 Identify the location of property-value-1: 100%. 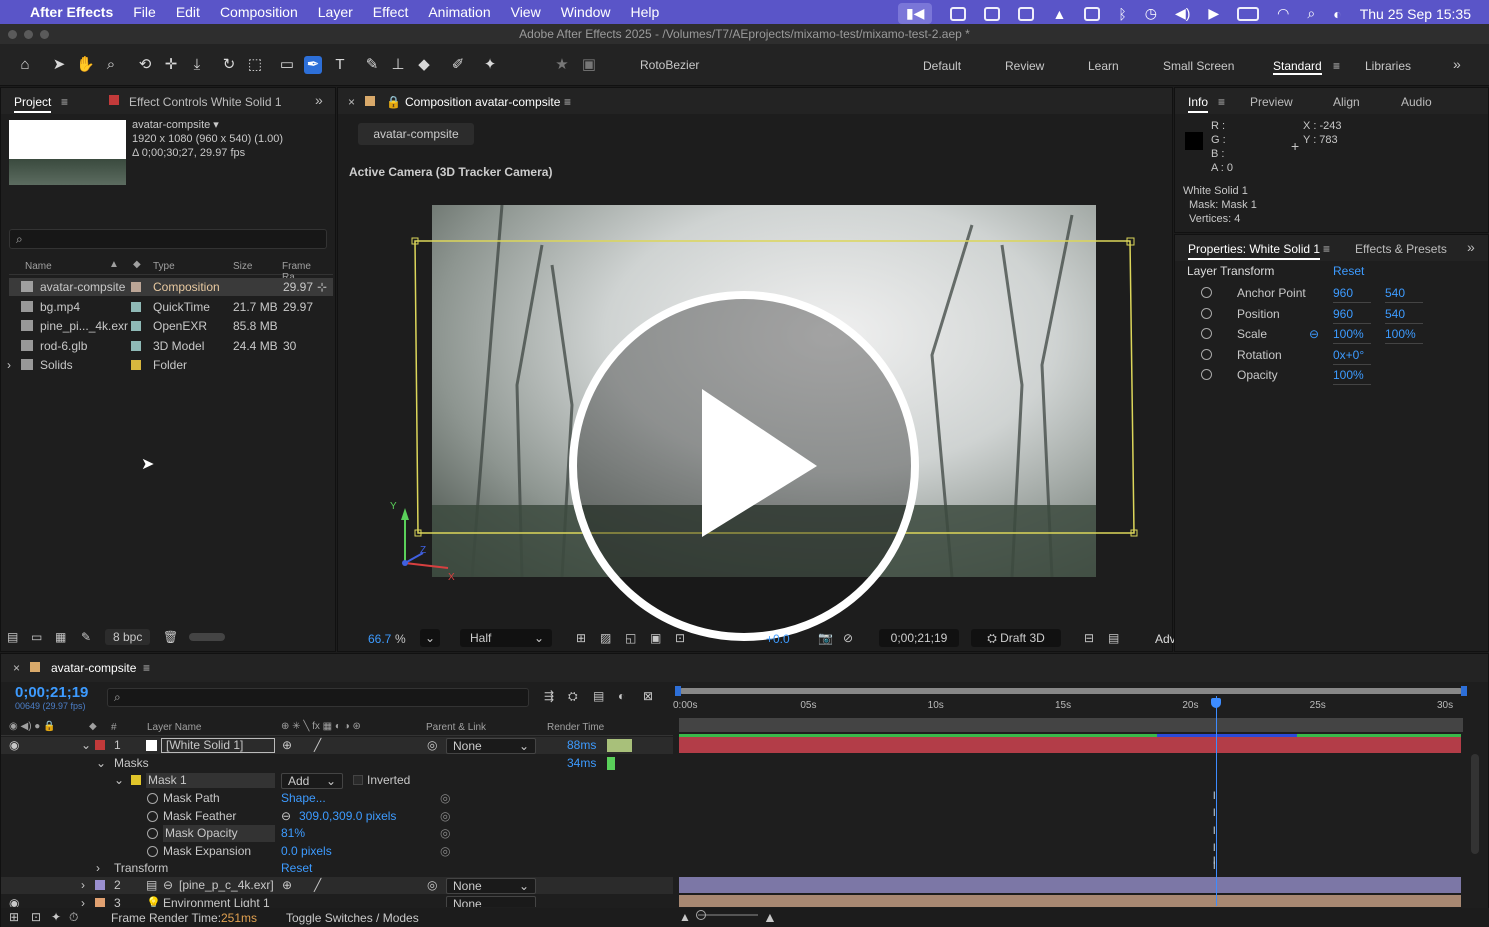
(1352, 375).